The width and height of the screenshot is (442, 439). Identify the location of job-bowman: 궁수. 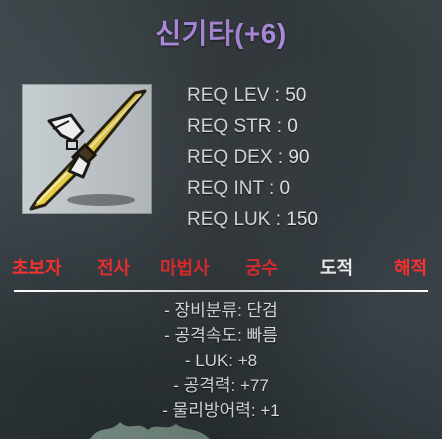
(262, 268).